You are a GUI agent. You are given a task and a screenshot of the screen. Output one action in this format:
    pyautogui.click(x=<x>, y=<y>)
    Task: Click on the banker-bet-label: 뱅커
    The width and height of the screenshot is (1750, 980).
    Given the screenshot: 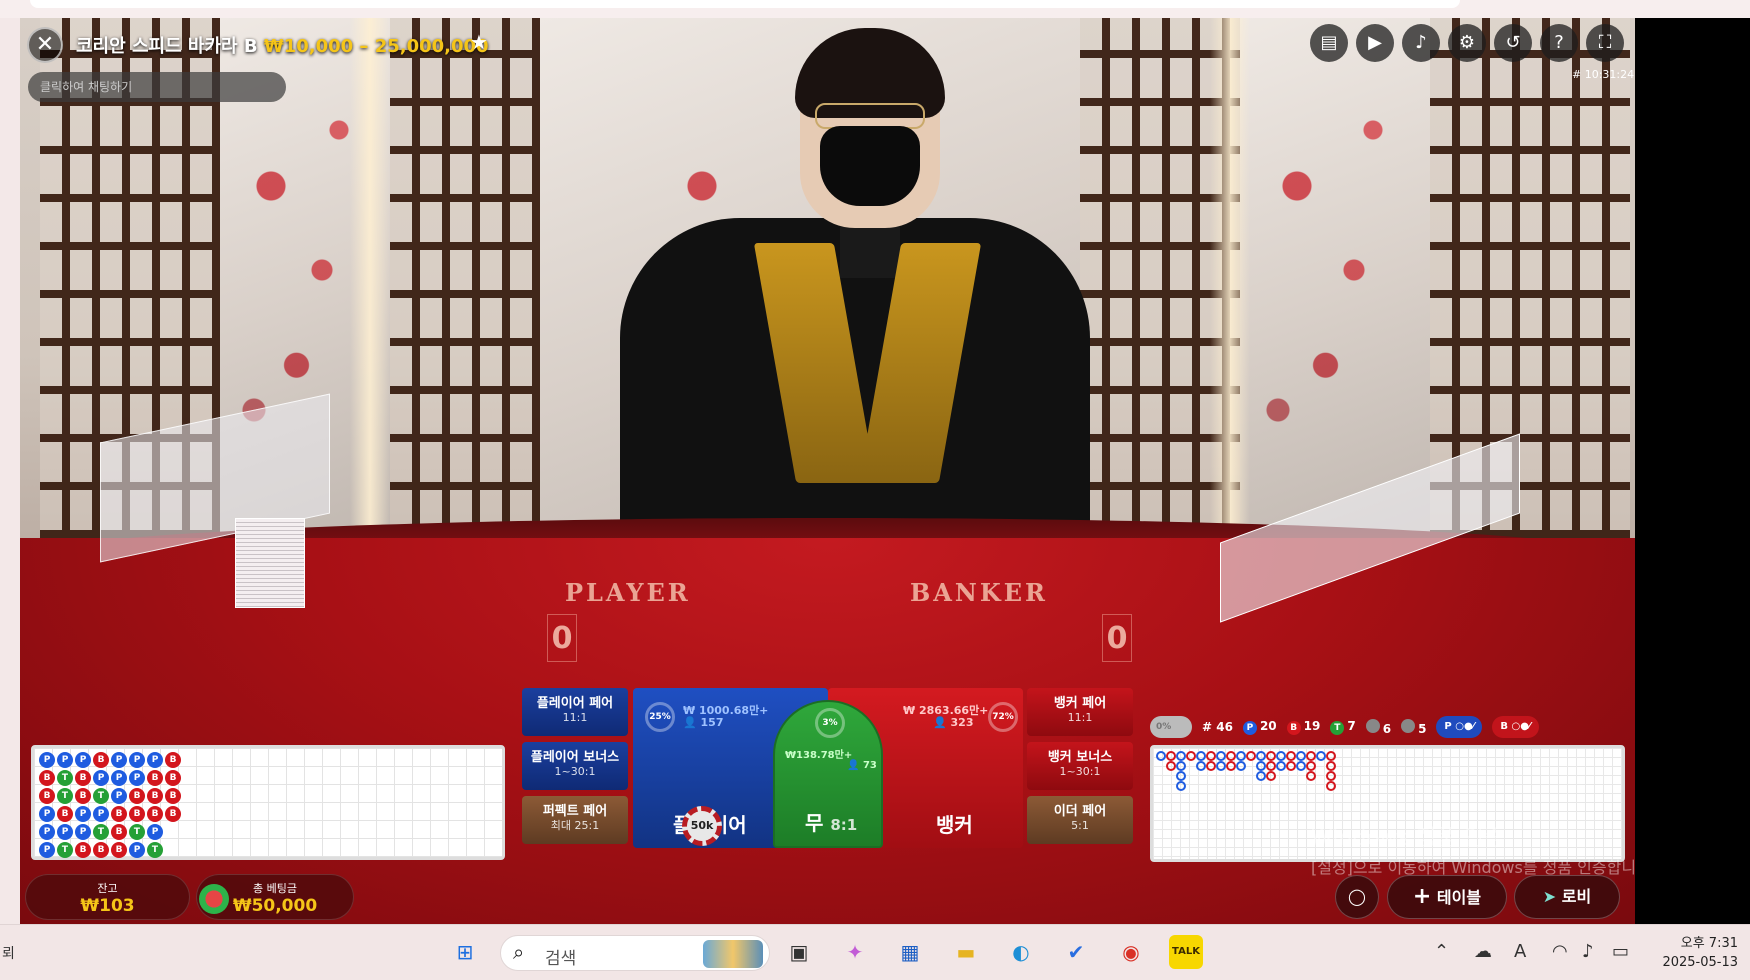 What is the action you would take?
    pyautogui.click(x=954, y=825)
    